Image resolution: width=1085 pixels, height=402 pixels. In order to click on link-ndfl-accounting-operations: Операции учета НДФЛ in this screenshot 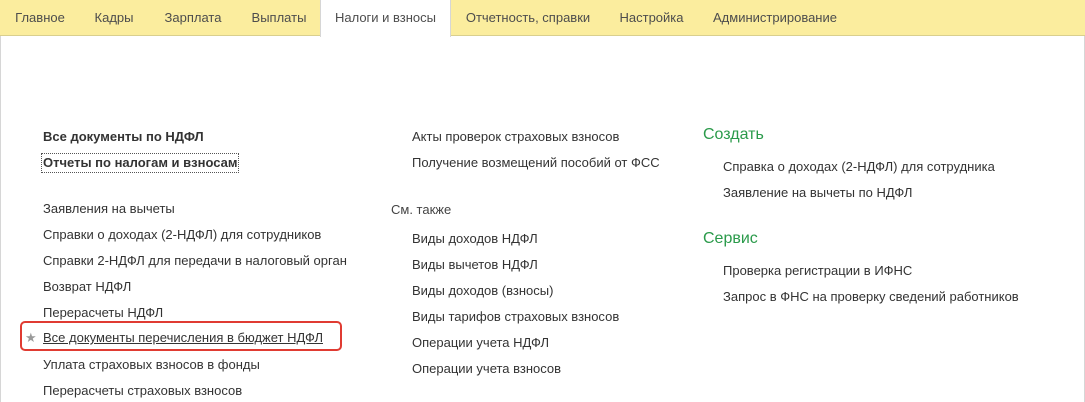, I will do `click(480, 343)`.